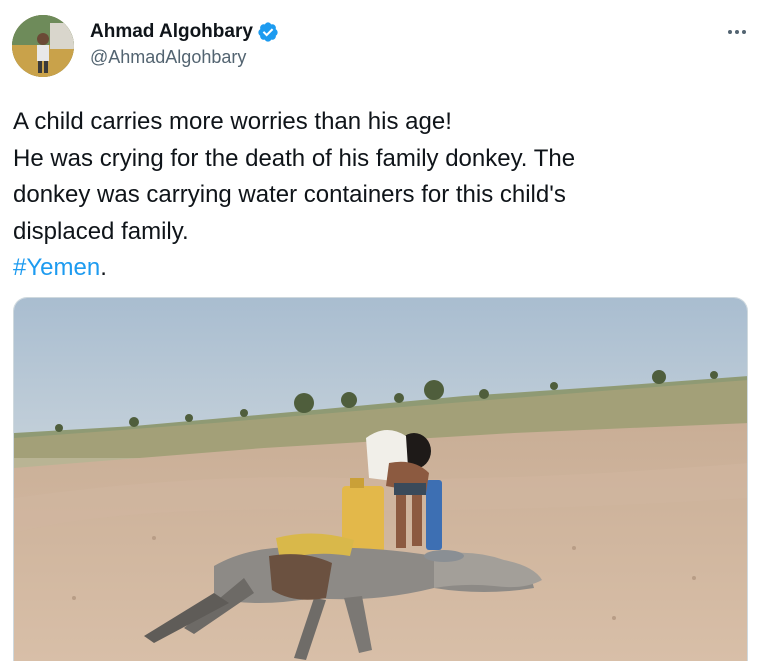 This screenshot has height=661, width=768. What do you see at coordinates (103, 267) in the screenshot?
I see `hashtag-suffix: .` at bounding box center [103, 267].